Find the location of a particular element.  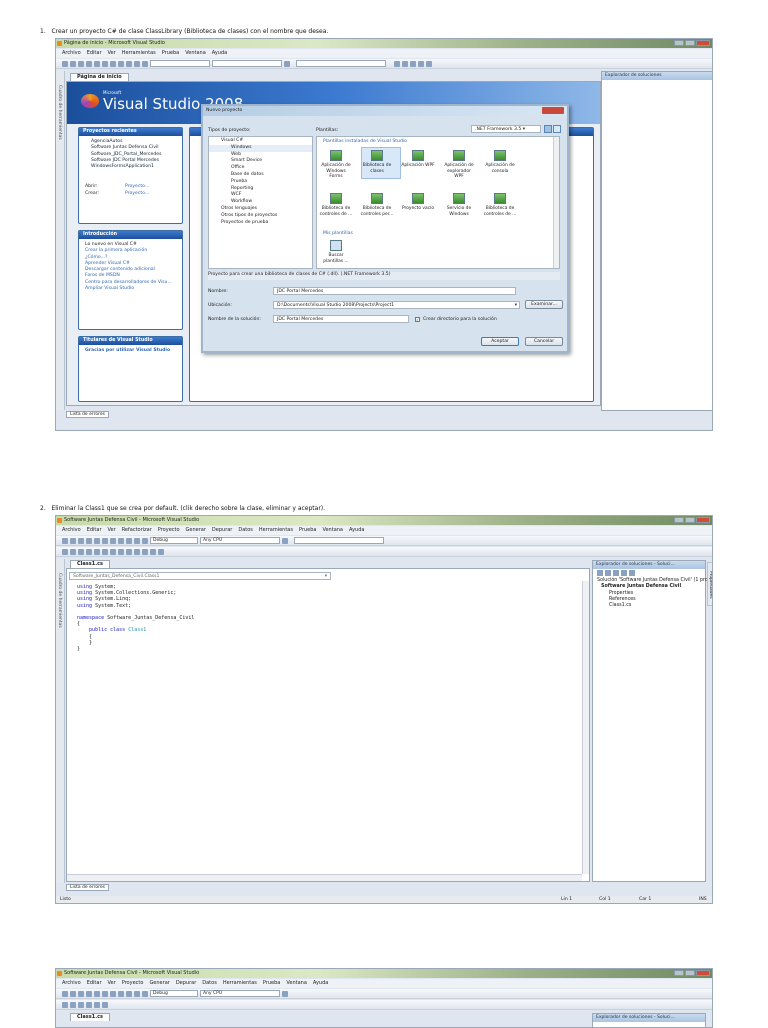

uncomment-icon is located at coordinates (121, 551).